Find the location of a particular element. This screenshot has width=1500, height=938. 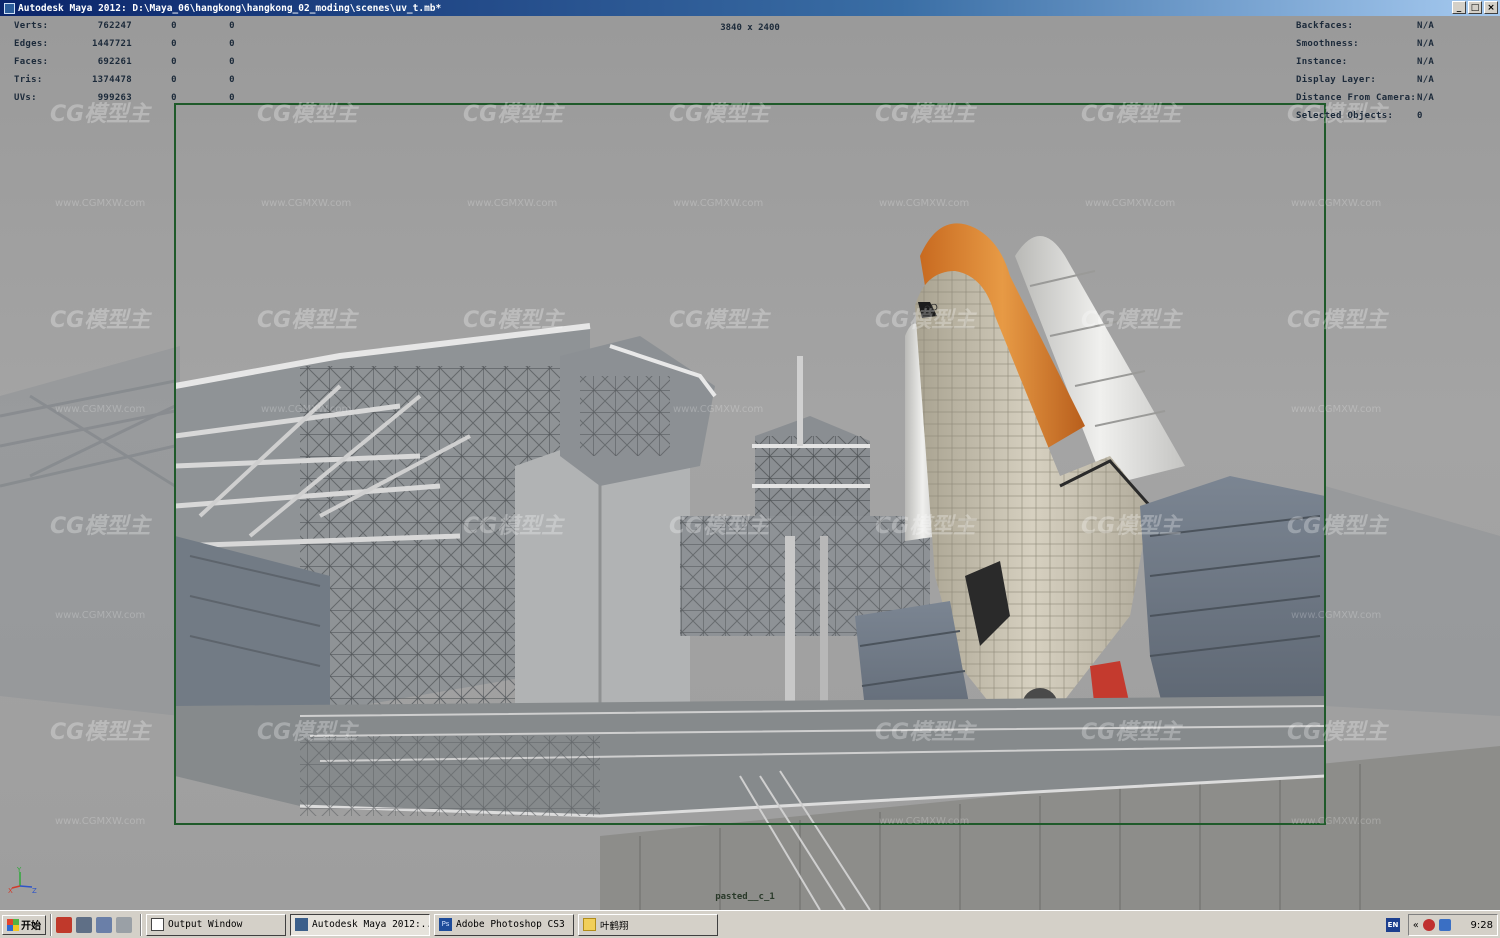

hud-row-instance: Instance: N/A is located at coordinates (1396, 62).